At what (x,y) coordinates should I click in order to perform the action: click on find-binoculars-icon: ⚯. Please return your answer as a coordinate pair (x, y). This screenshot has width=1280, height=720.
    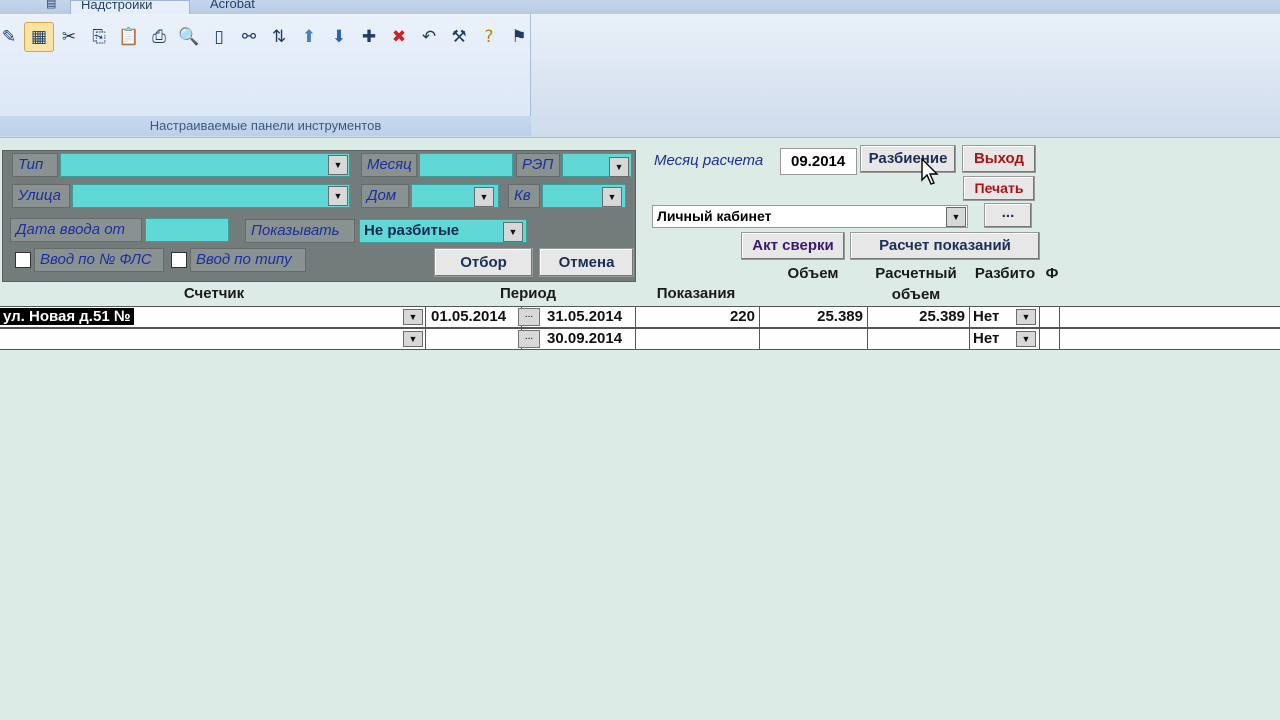
    Looking at the image, I should click on (249, 37).